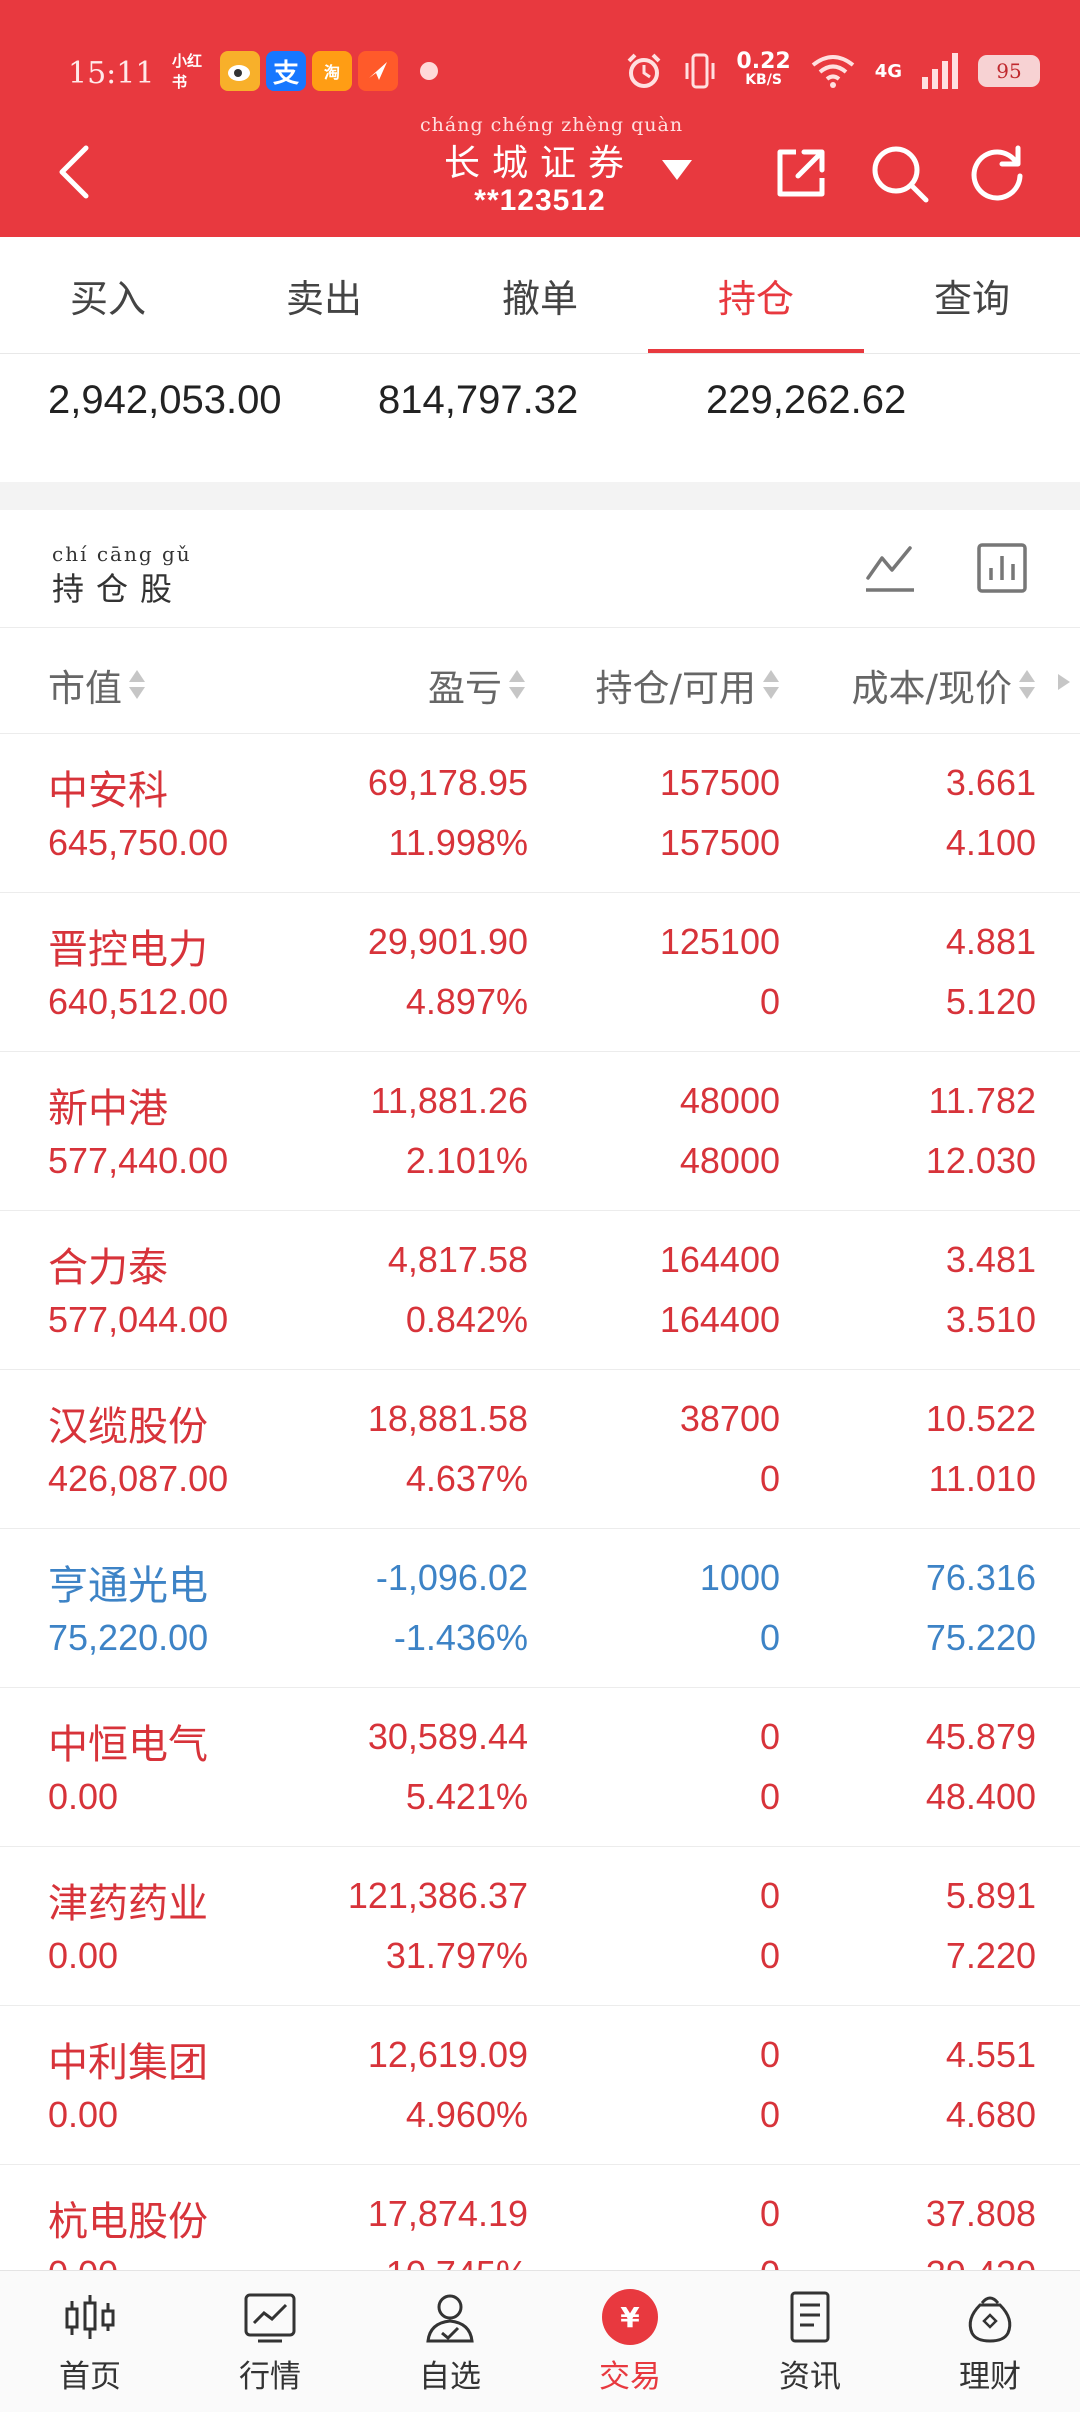  I want to click on stock-name: 晋控电力, so click(128, 950).